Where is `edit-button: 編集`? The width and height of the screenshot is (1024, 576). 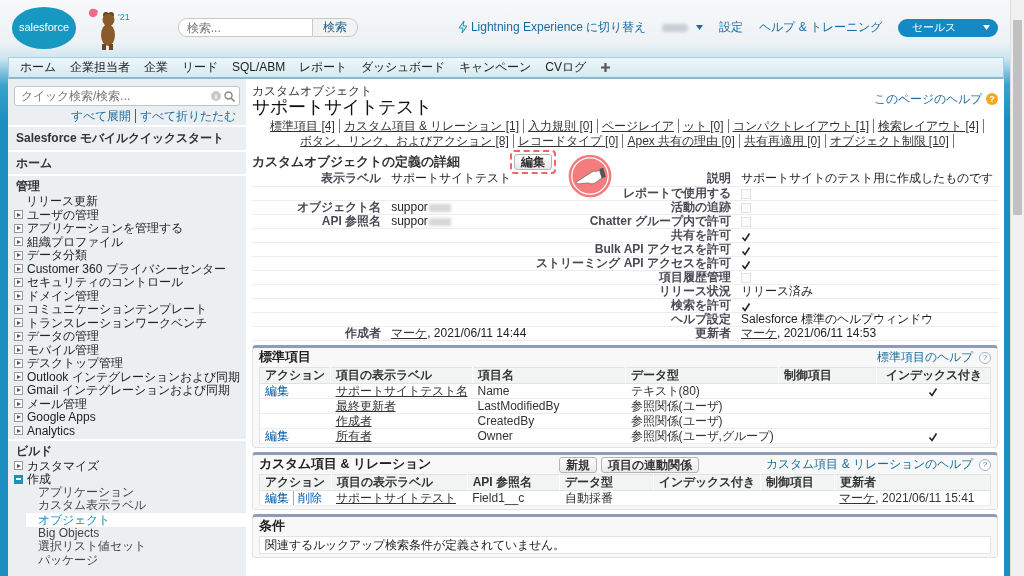 edit-button: 編集 is located at coordinates (533, 162).